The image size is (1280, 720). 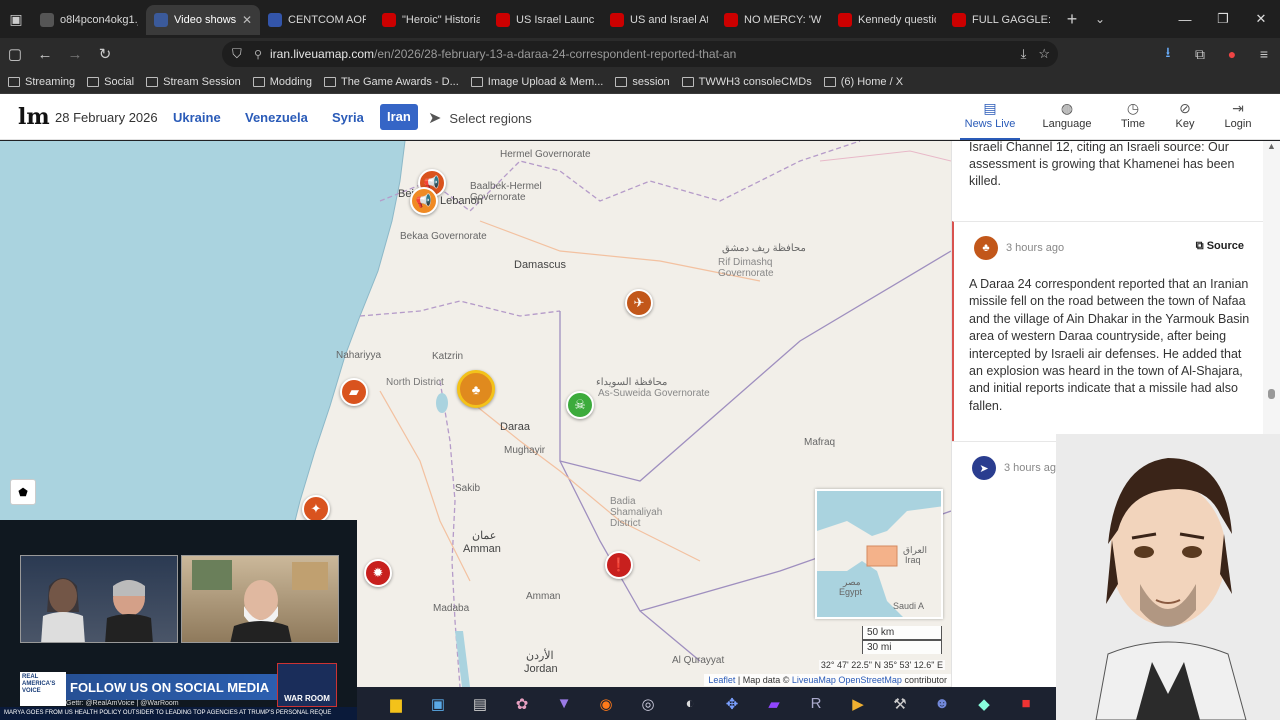 What do you see at coordinates (448, 356) in the screenshot?
I see `label-katzrin: Katzrin` at bounding box center [448, 356].